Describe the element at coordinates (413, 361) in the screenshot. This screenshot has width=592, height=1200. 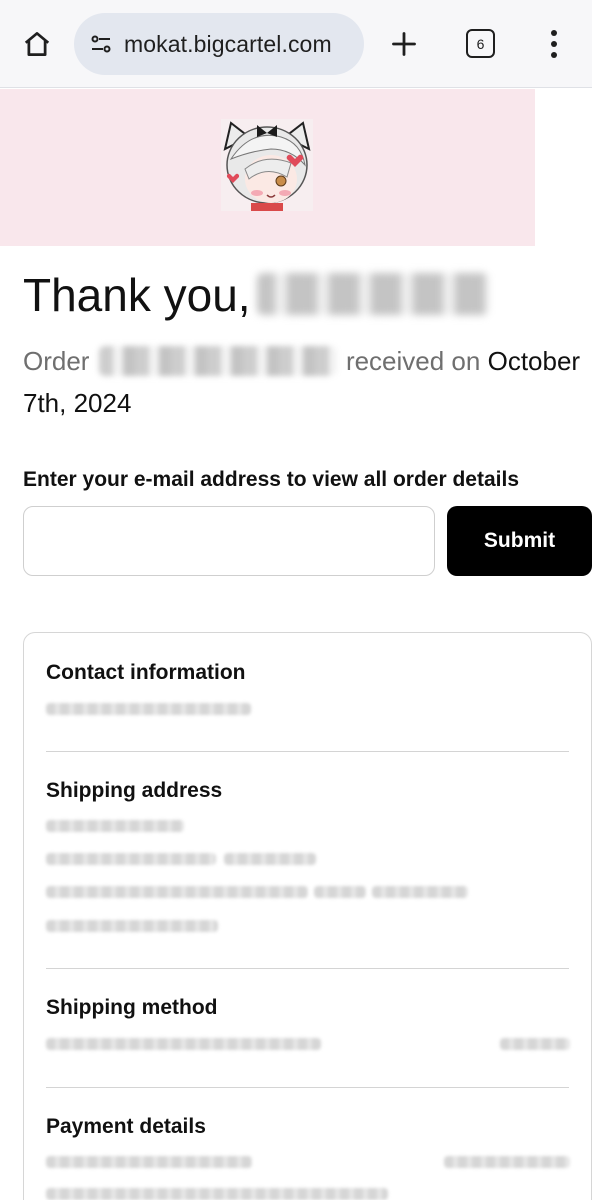
I see `order-received-label: received on` at that location.